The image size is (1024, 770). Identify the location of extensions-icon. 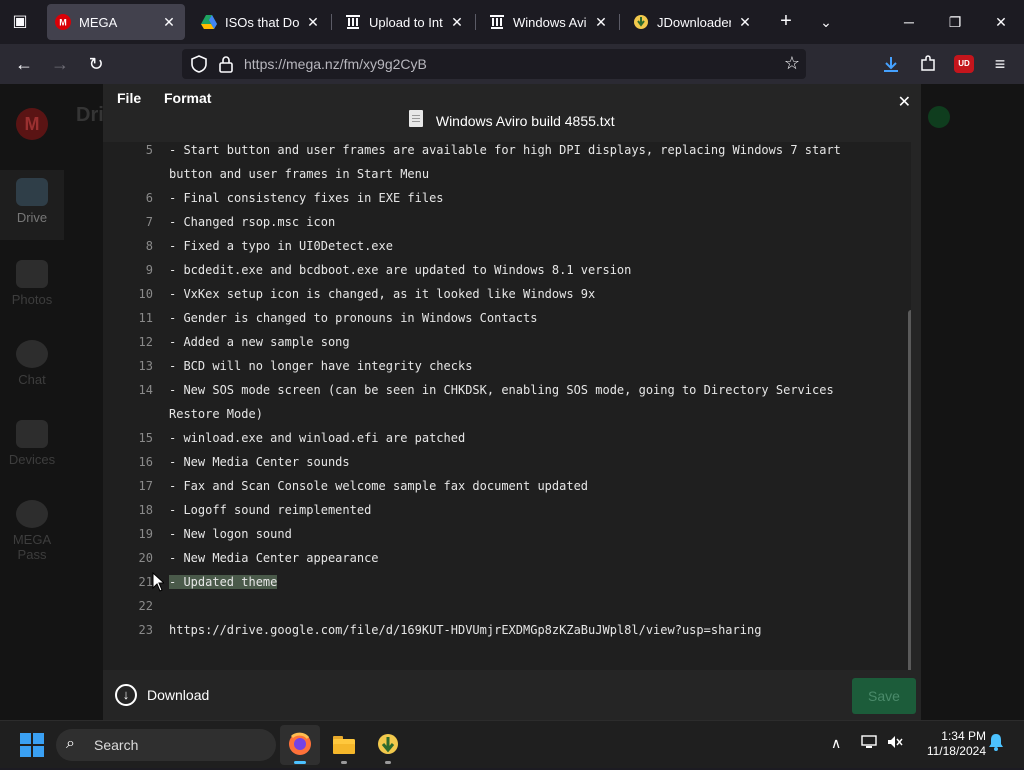
(928, 64).